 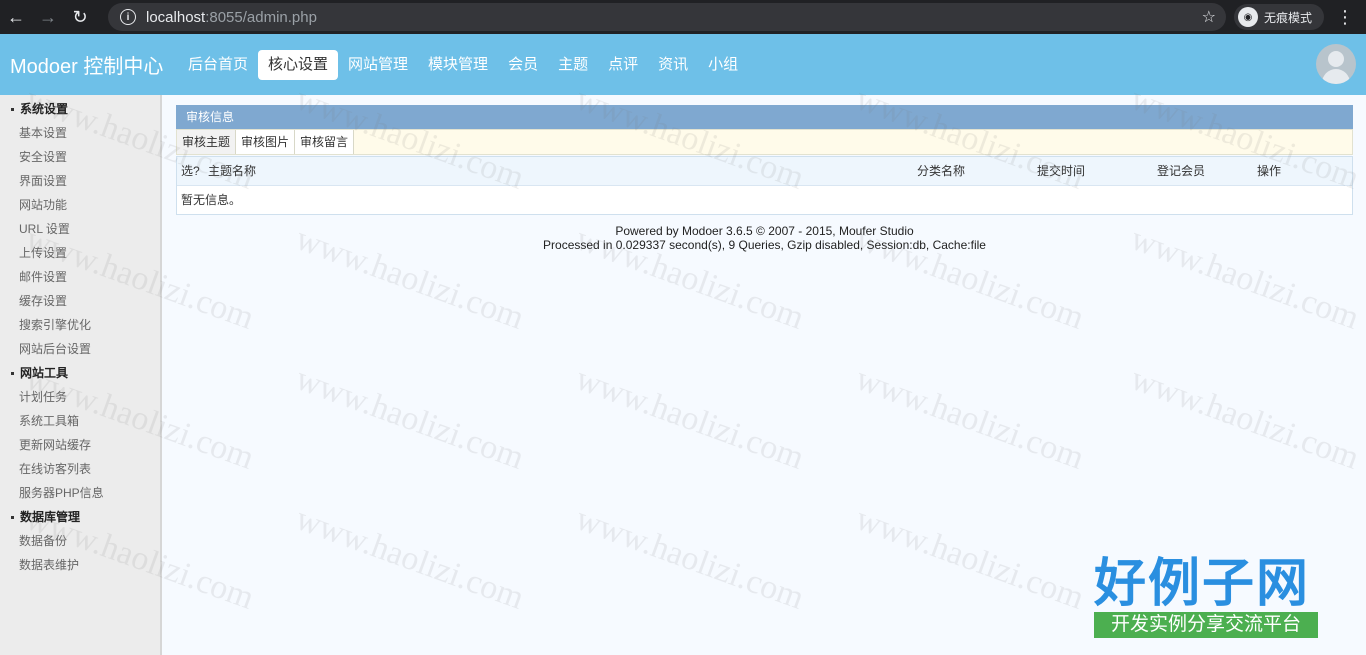 What do you see at coordinates (207, 142) in the screenshot?
I see `tab-review-topics: 审核主题` at bounding box center [207, 142].